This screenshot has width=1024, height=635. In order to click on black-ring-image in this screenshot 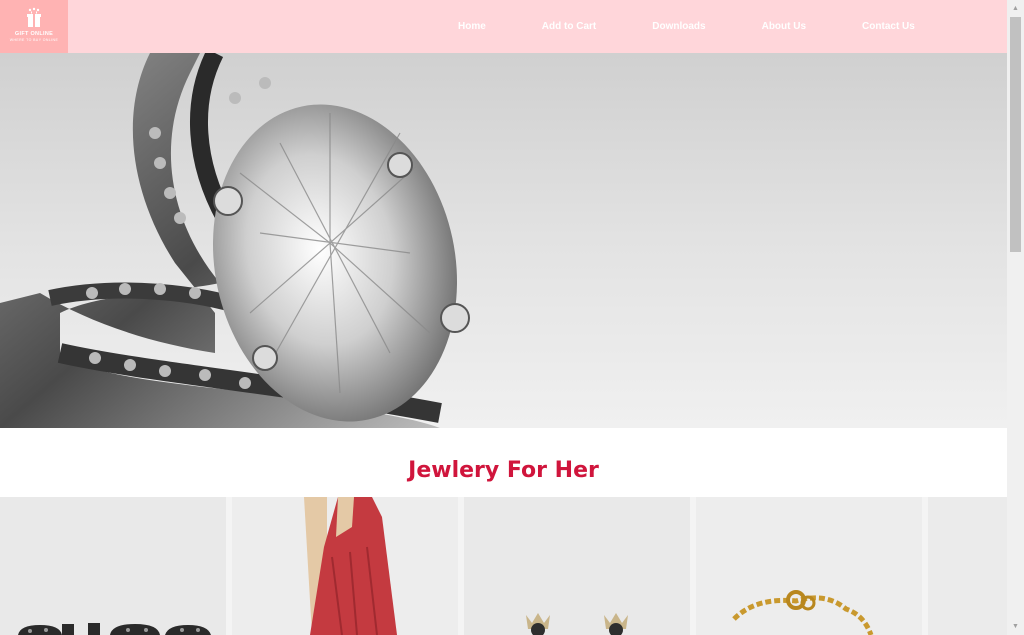, I will do `click(113, 566)`.